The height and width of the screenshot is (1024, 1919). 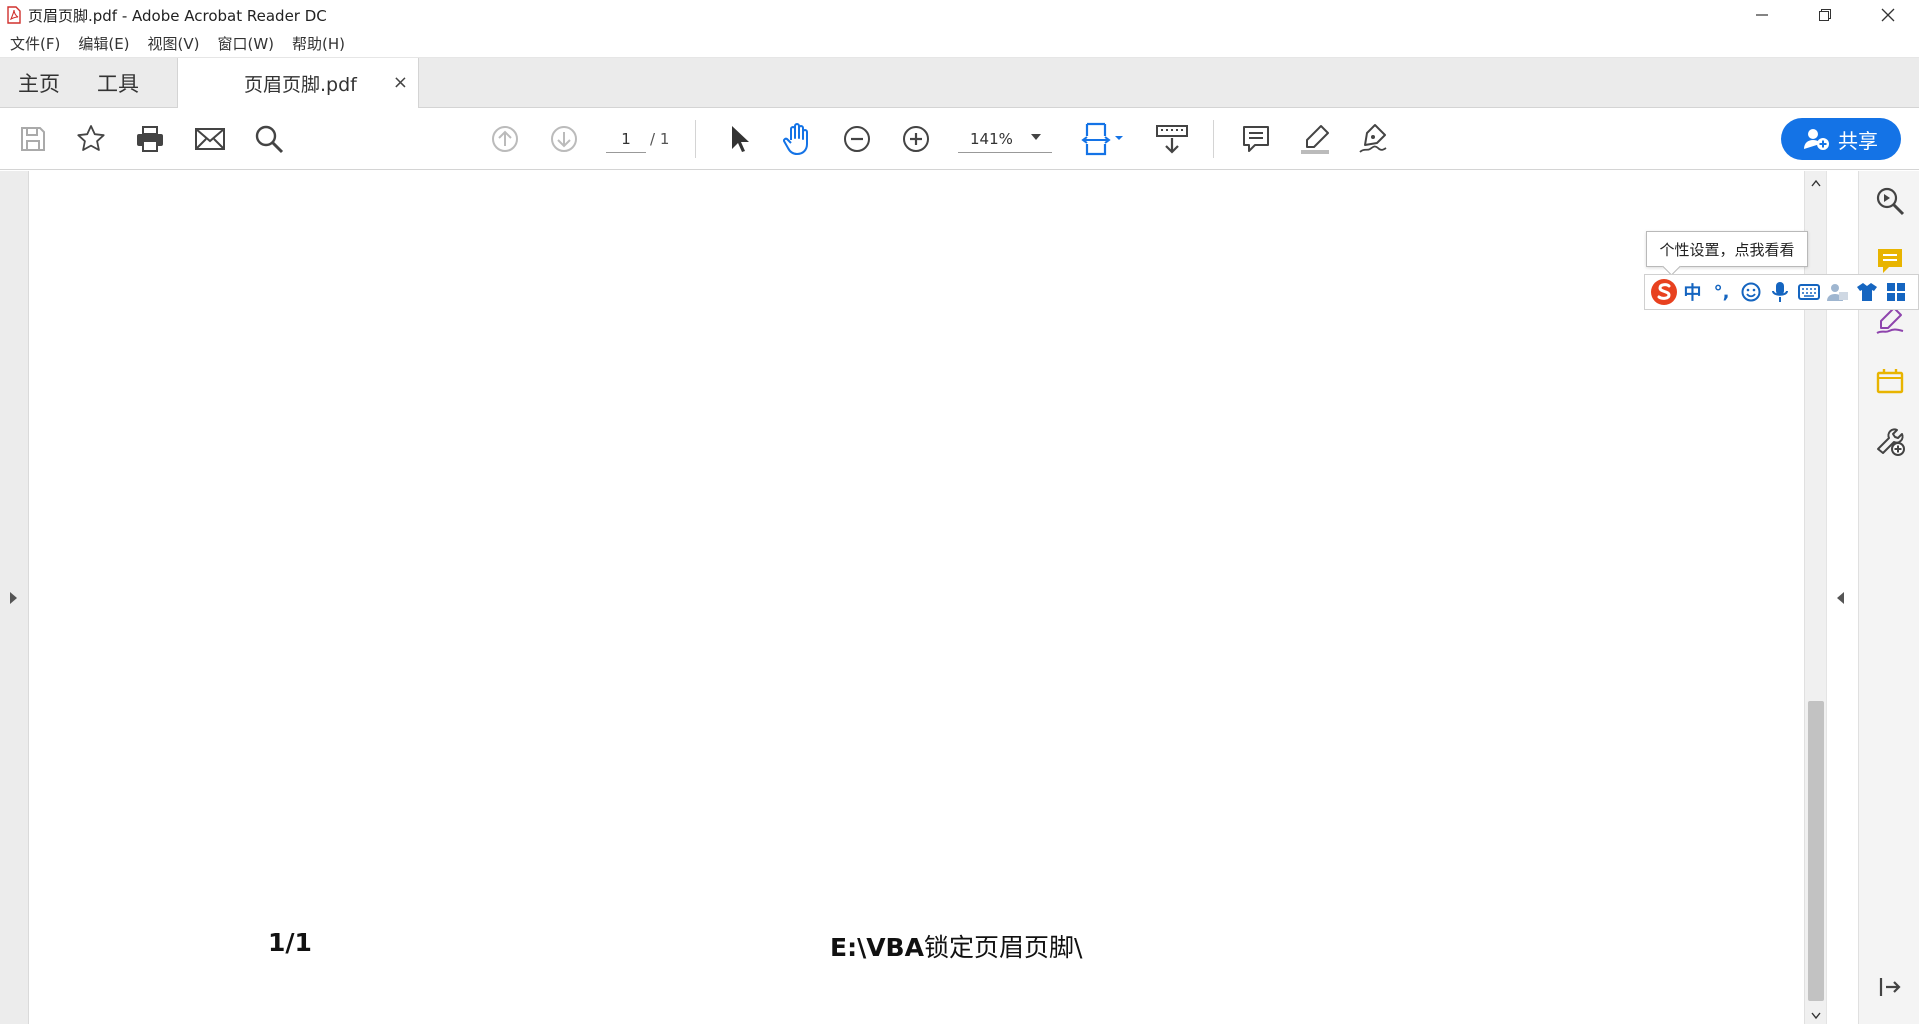 What do you see at coordinates (35, 43) in the screenshot?
I see `menu-file: 文件(F)` at bounding box center [35, 43].